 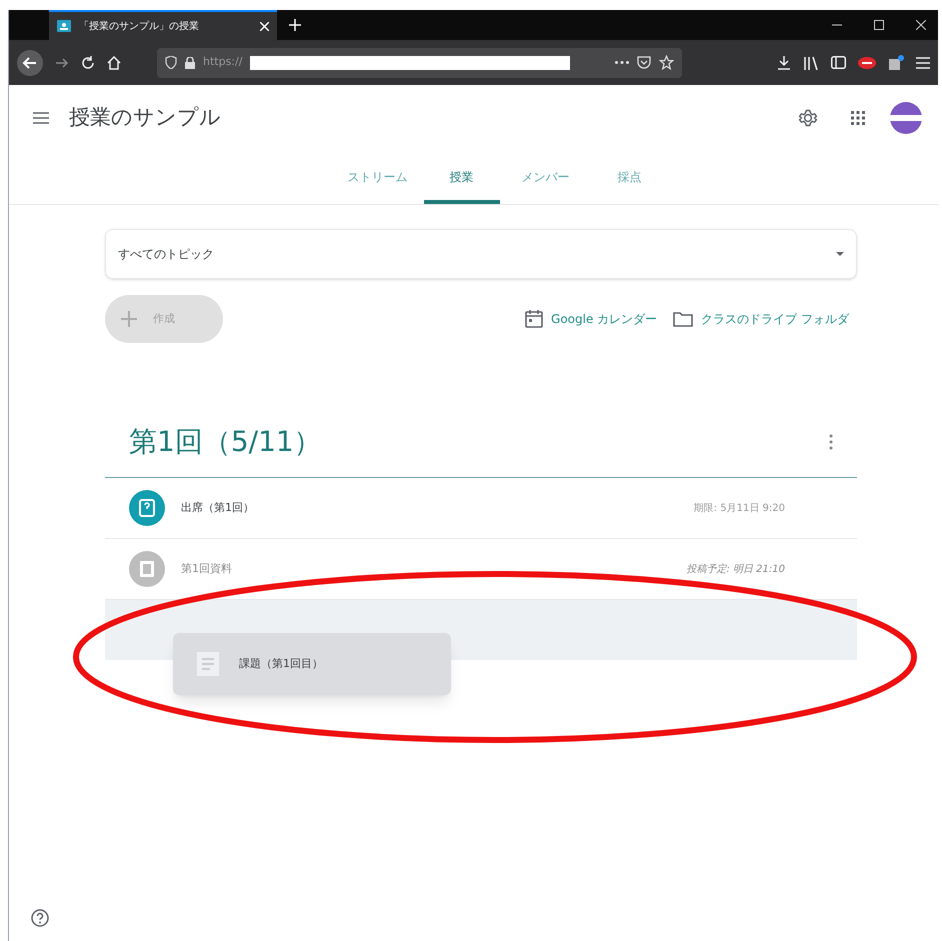 What do you see at coordinates (622, 62) in the screenshot?
I see `more-icon` at bounding box center [622, 62].